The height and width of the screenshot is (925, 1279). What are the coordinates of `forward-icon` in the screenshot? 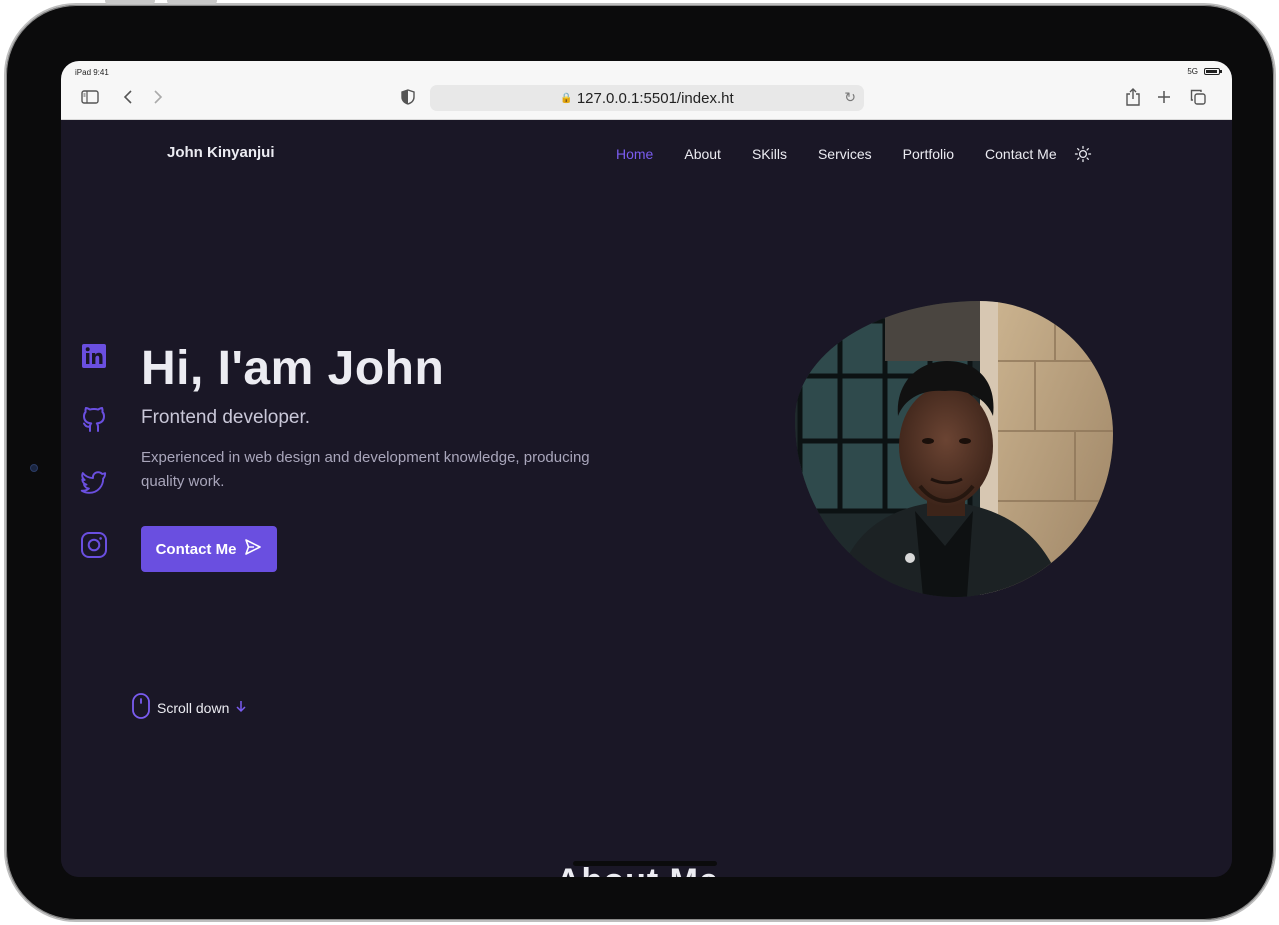 It's located at (158, 97).